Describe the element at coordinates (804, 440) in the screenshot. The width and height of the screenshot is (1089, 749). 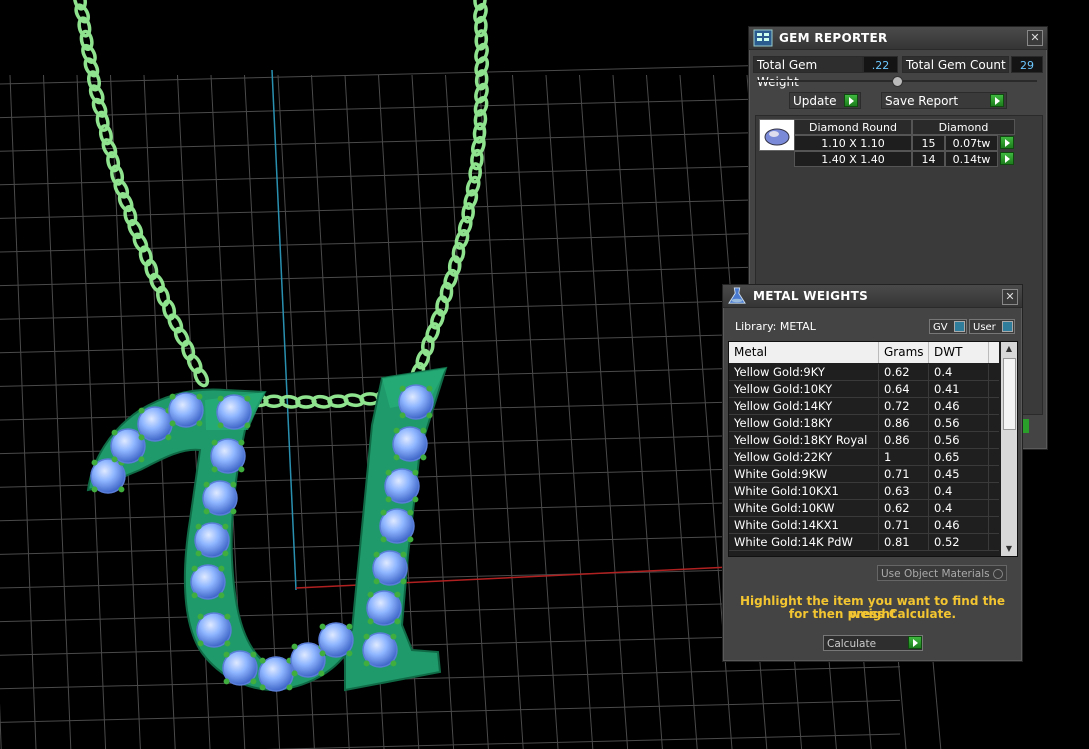
I see `cell-metal: Yellow Gold:18KY Royal` at that location.